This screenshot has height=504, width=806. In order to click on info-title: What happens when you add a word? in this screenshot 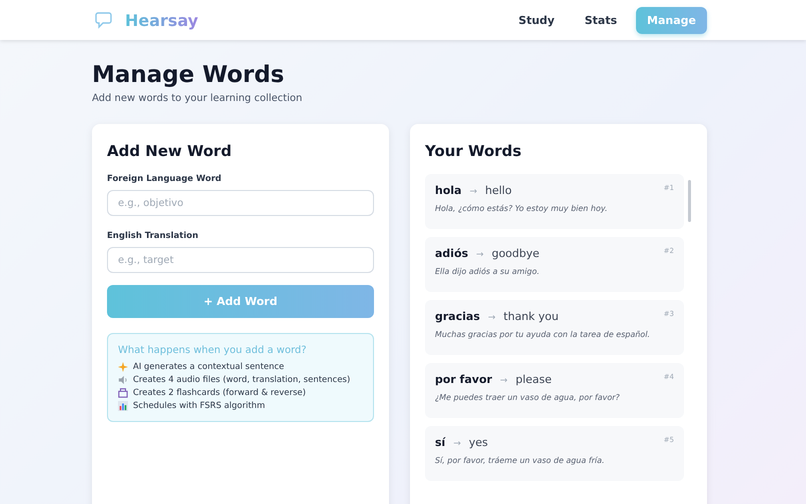, I will do `click(213, 350)`.